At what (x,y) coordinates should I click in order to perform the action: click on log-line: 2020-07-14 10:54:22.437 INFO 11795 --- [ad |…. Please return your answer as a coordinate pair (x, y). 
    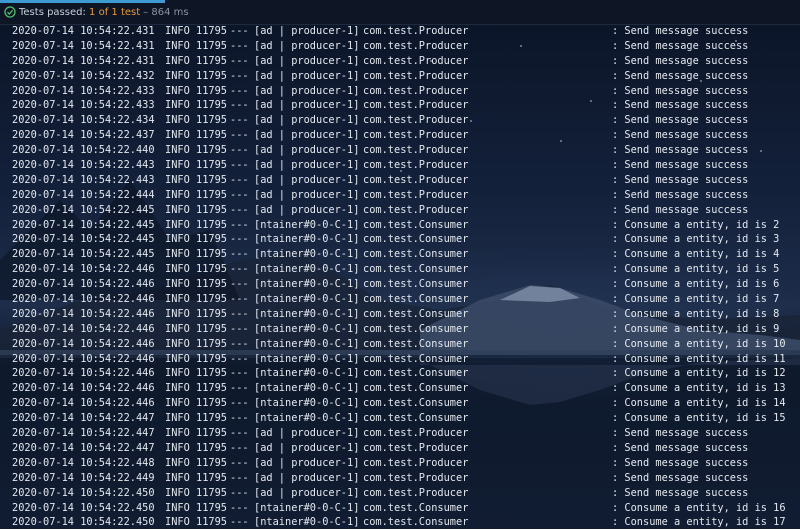
    Looking at the image, I should click on (400, 135).